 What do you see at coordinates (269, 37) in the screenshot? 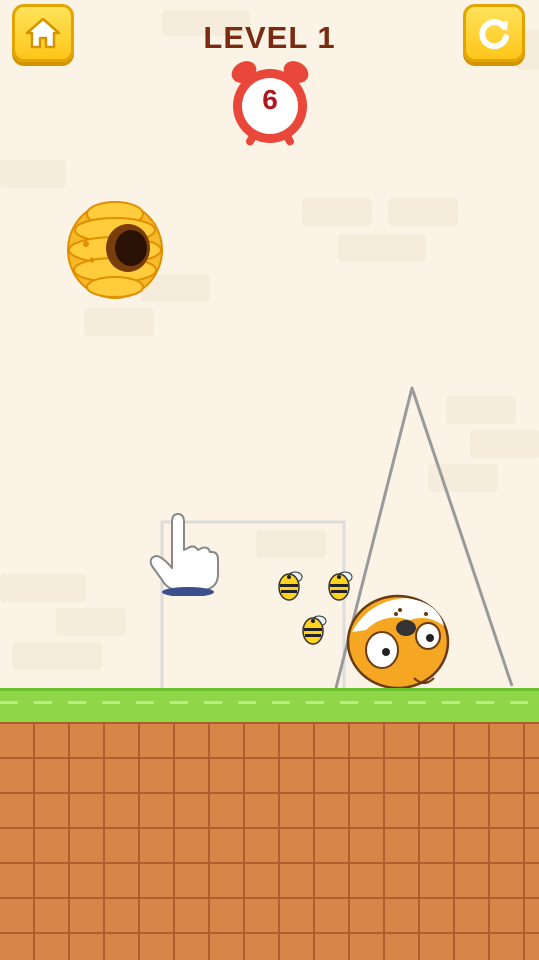
I see `level-title: LEVEL 1` at bounding box center [269, 37].